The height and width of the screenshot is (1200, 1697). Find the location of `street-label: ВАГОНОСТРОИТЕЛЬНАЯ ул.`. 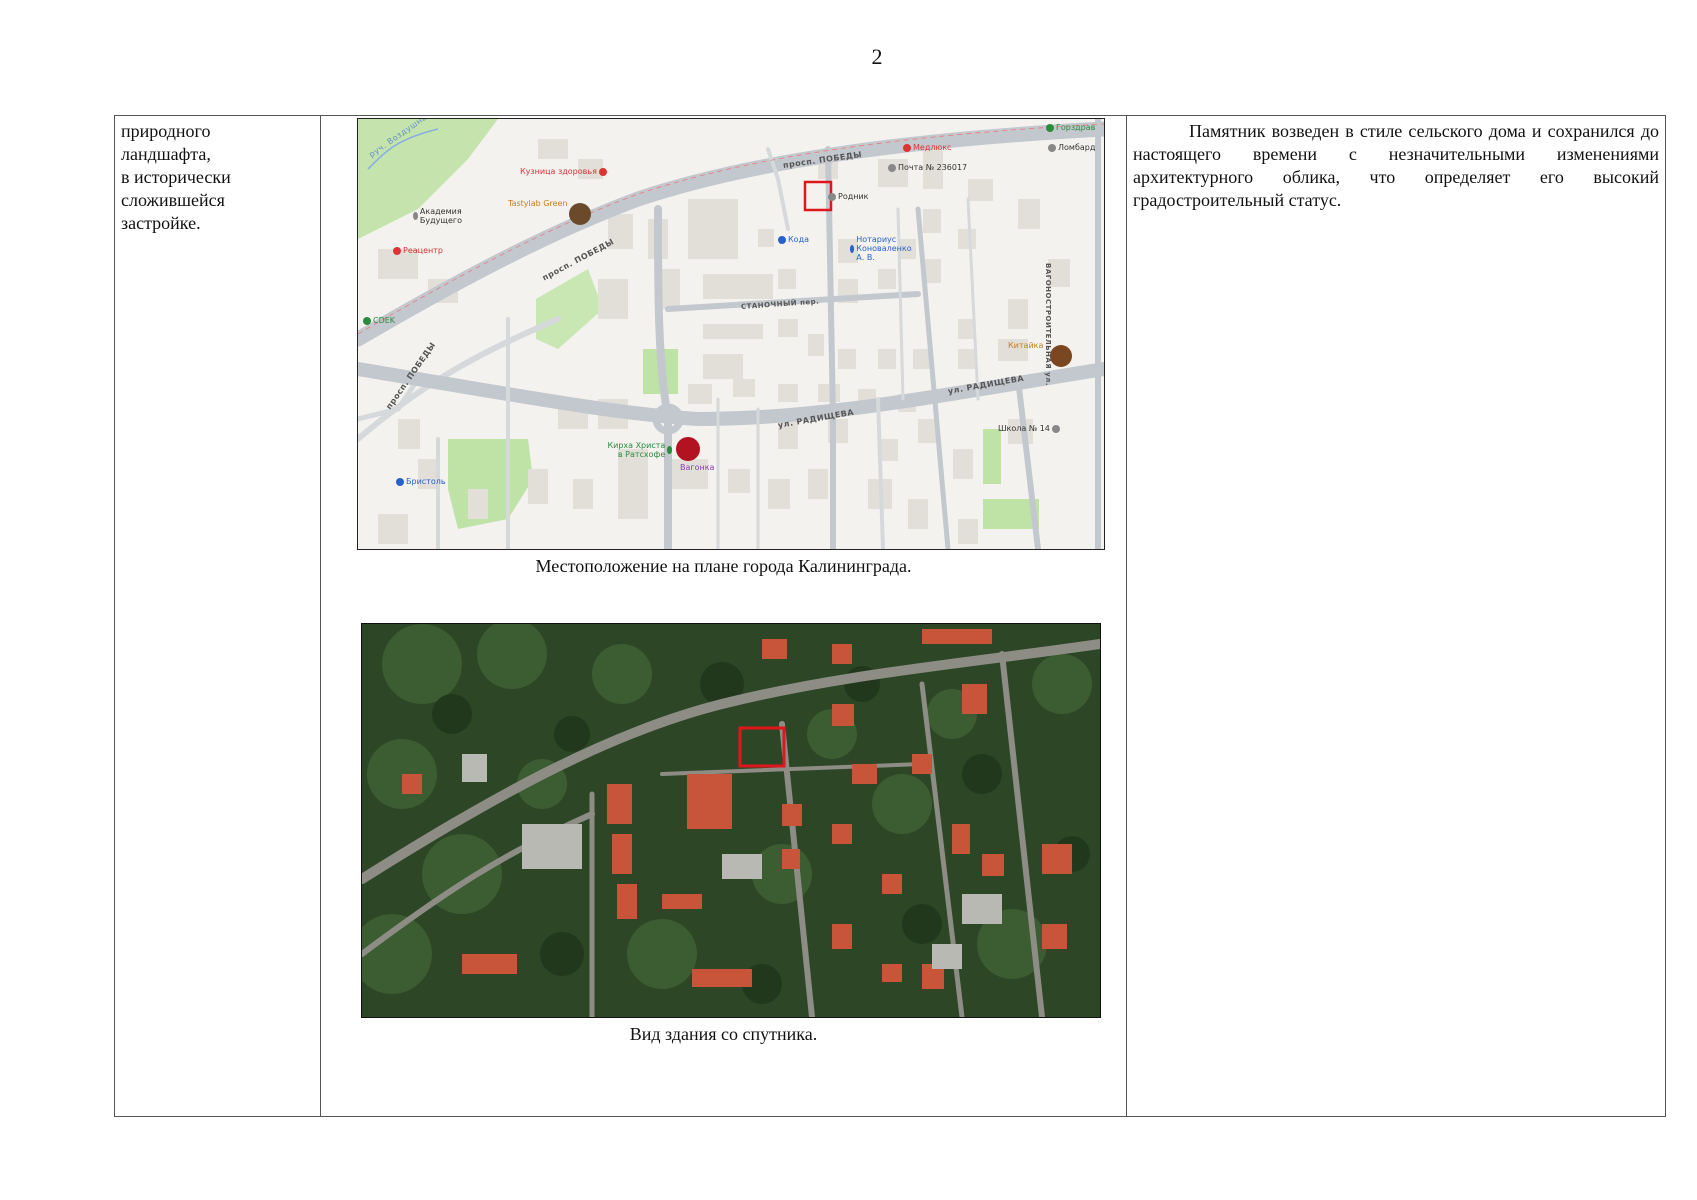

street-label: ВАГОНОСТРОИТЕЛЬНАЯ ул. is located at coordinates (1048, 324).